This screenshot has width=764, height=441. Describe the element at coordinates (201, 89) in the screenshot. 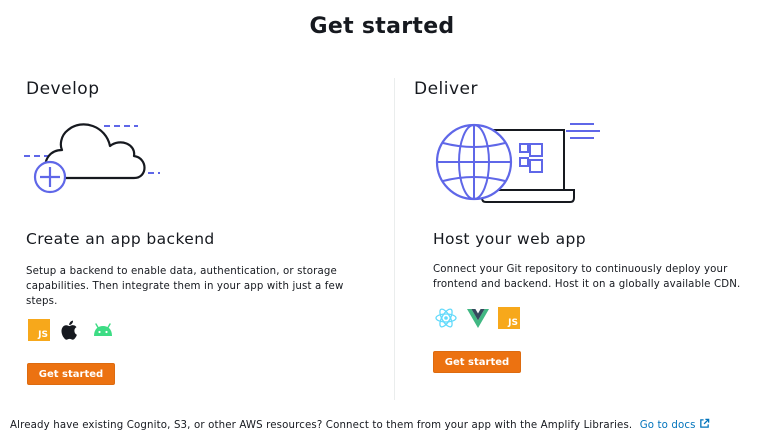

I see `develop-section: Develop` at that location.